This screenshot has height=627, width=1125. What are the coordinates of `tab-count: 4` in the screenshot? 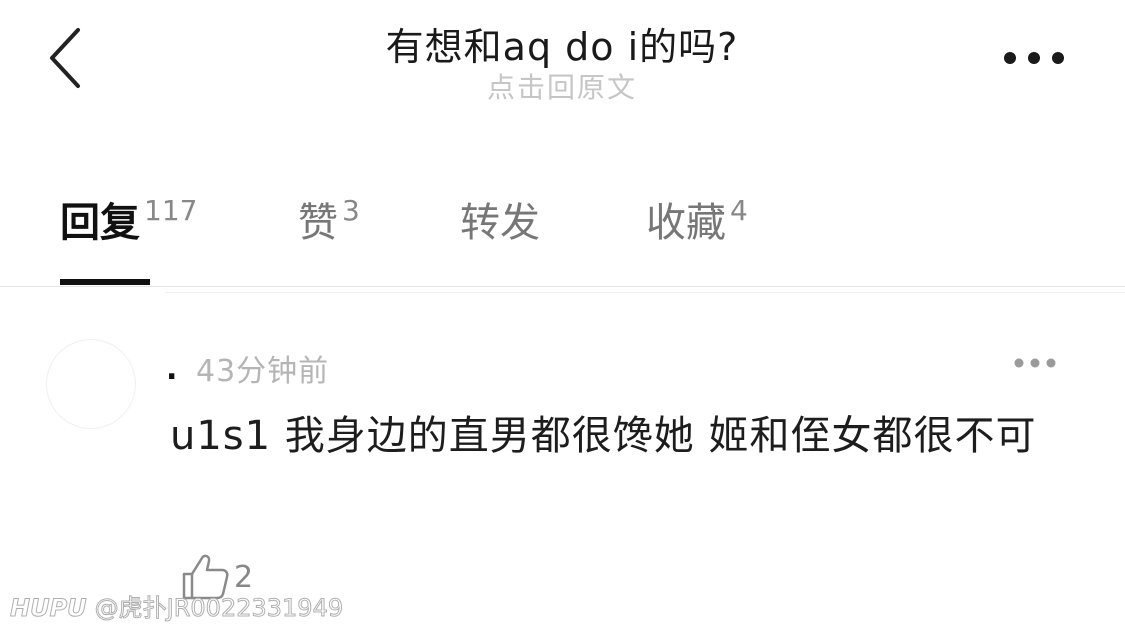 It's located at (739, 210).